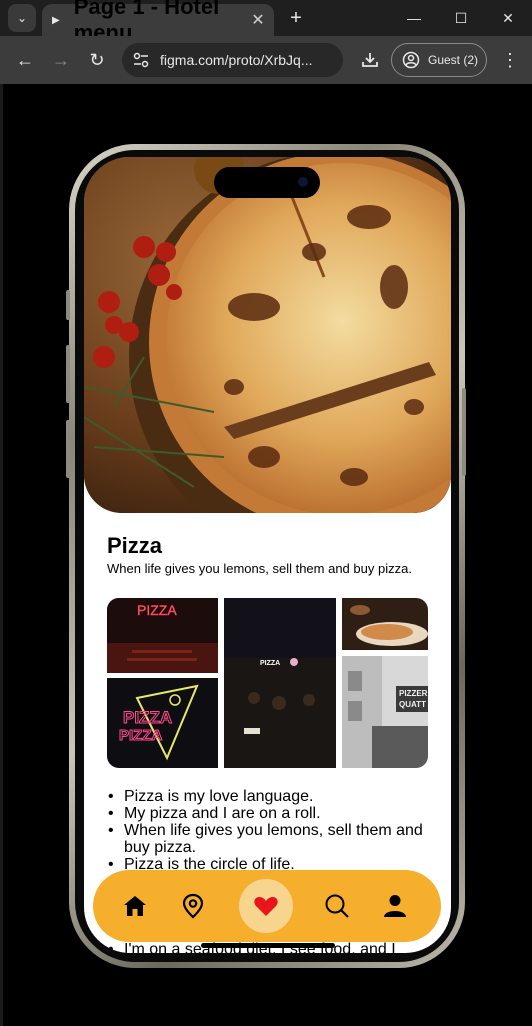 This screenshot has height=1026, width=532. What do you see at coordinates (267, 182) in the screenshot?
I see `dynamic-island` at bounding box center [267, 182].